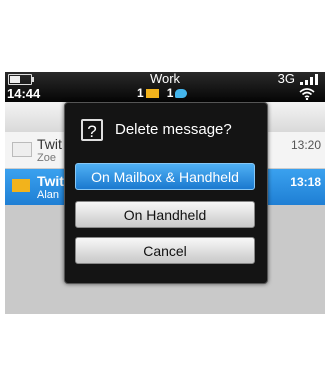 The height and width of the screenshot is (385, 330). Describe the element at coordinates (311, 79) in the screenshot. I see `signal-strength-icon` at that location.